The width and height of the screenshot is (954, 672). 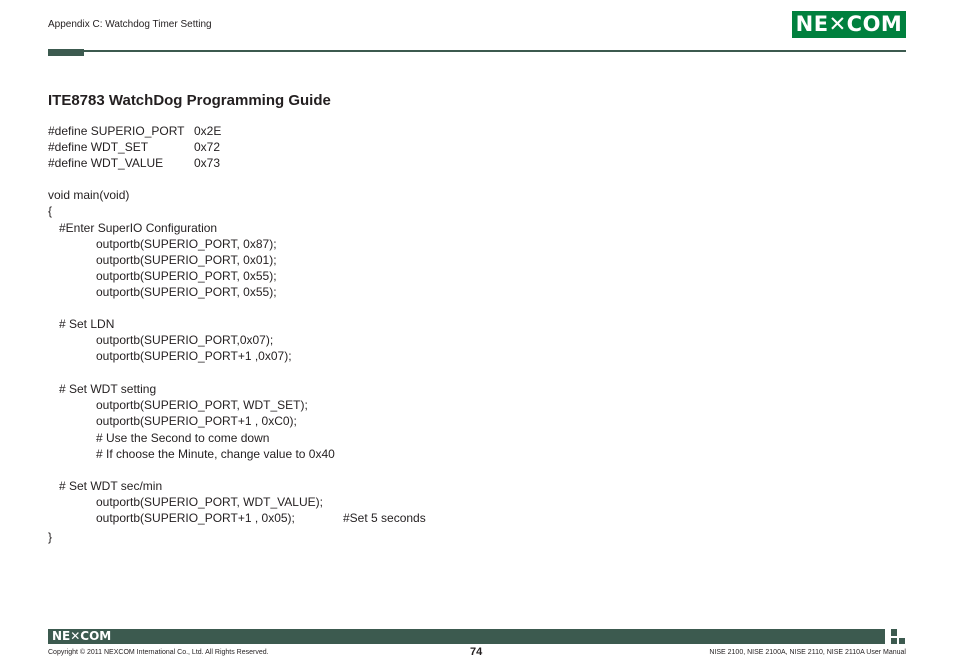 What do you see at coordinates (209, 502) in the screenshot?
I see `code-line: outportb(SUPERIO_PORT, WDT_VALUE);` at bounding box center [209, 502].